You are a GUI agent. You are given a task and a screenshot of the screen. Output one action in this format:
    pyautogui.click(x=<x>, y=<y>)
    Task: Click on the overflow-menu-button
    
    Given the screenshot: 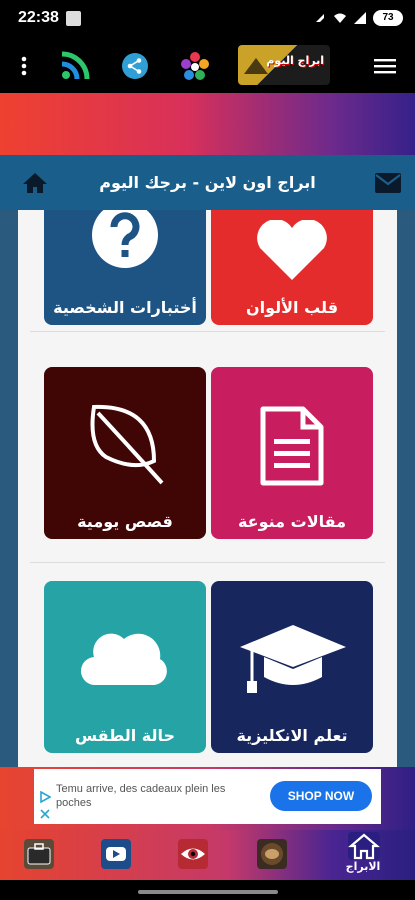 What is the action you would take?
    pyautogui.click(x=24, y=65)
    